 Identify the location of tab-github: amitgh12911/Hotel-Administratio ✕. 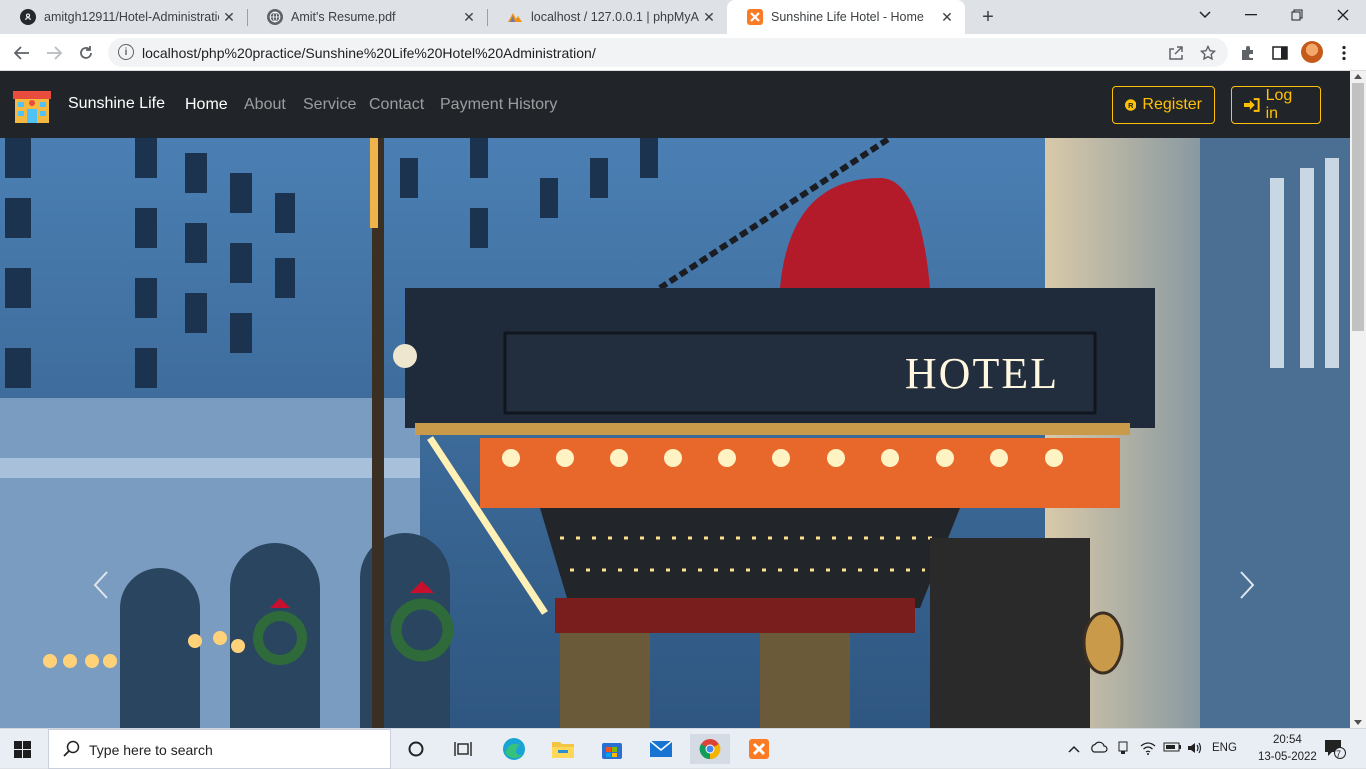
(123, 17).